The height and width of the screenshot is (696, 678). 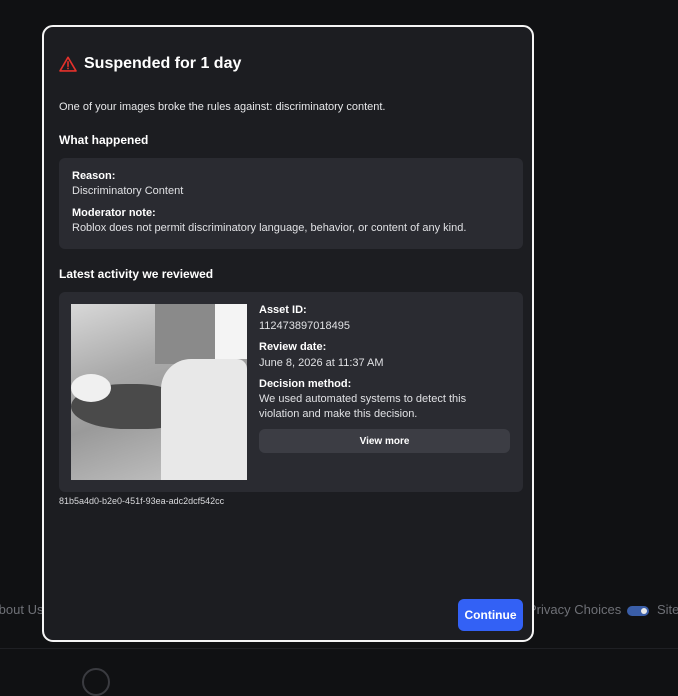 What do you see at coordinates (114, 213) in the screenshot?
I see `moderator-note-label: Moderator note:` at bounding box center [114, 213].